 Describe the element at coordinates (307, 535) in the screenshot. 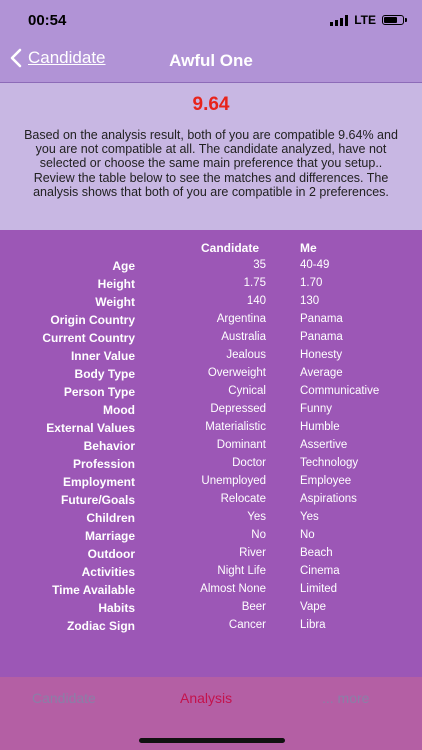

I see `me-value: No` at that location.